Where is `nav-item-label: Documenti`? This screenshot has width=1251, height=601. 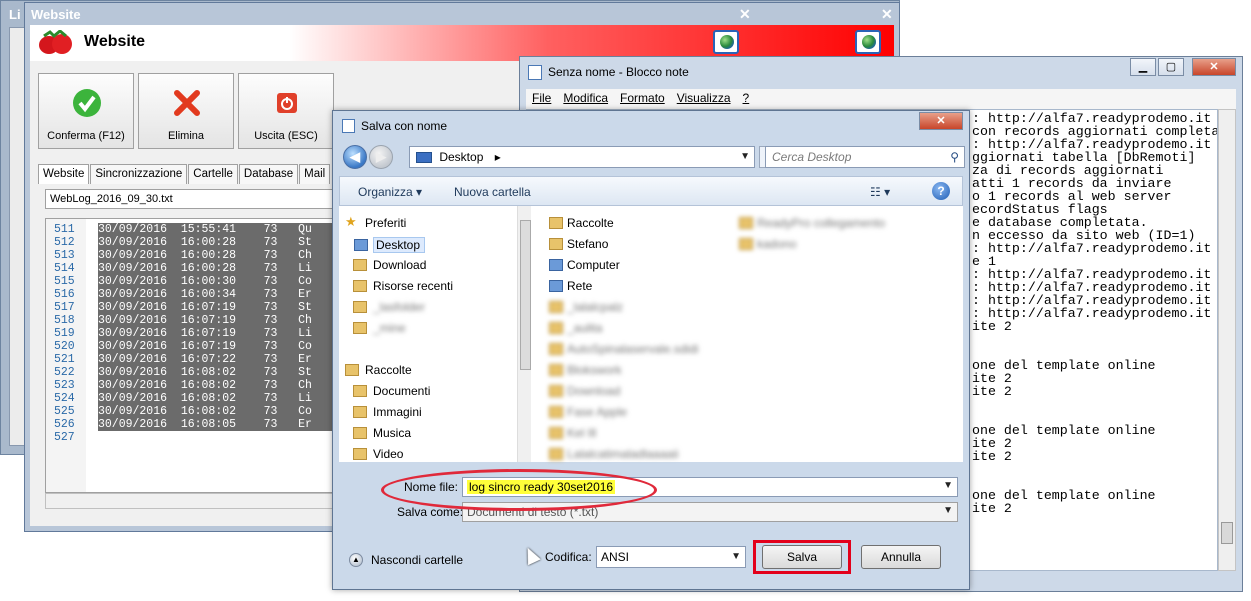
nav-item-label: Documenti is located at coordinates (402, 391).